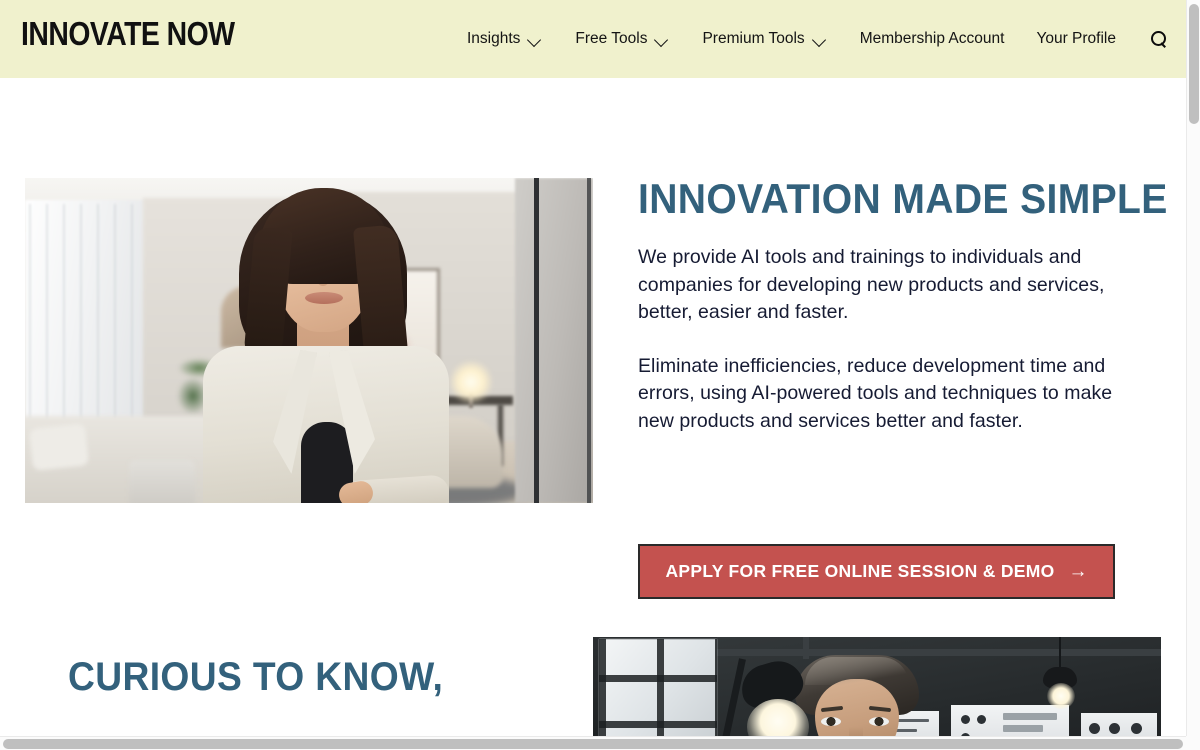 Image resolution: width=1200 pixels, height=750 pixels. I want to click on nav-item-free-tools: Free Tools, so click(622, 39).